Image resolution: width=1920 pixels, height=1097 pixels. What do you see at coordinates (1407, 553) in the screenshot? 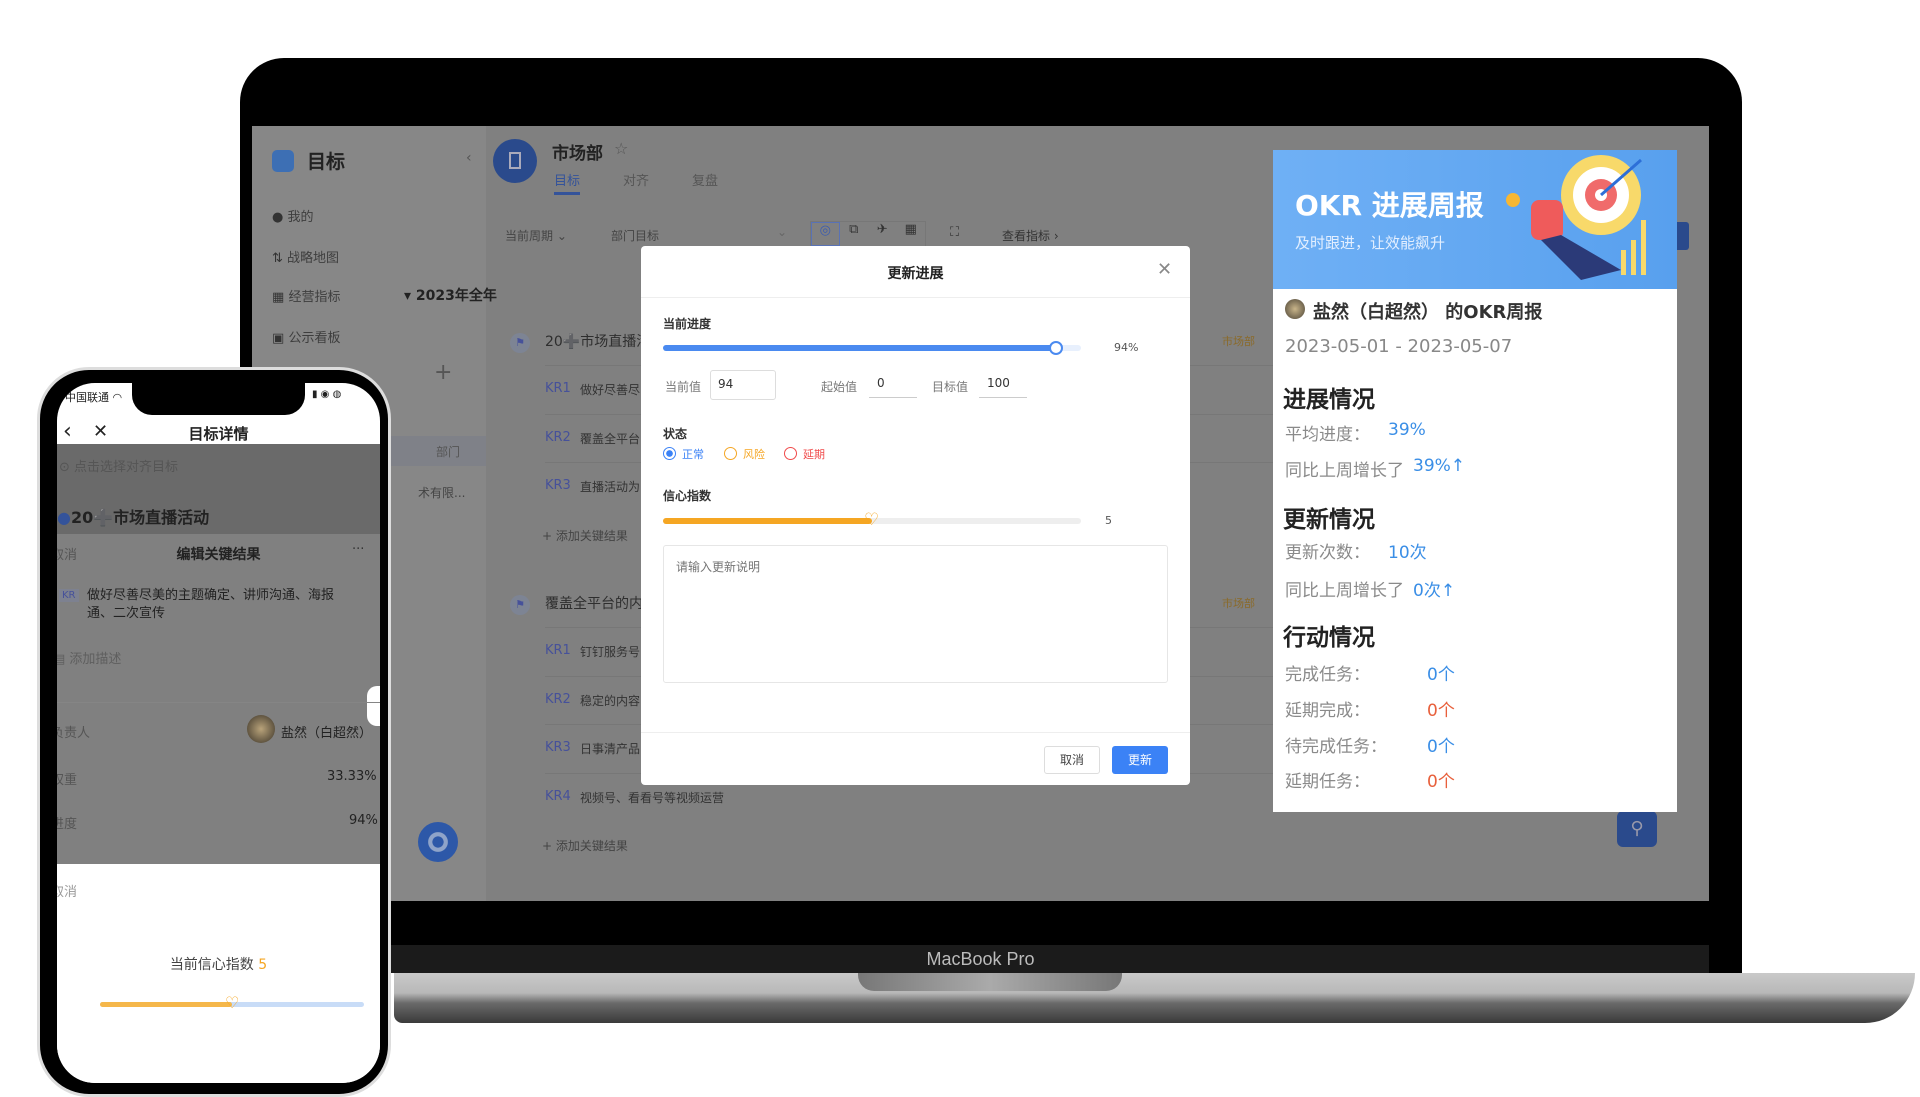
I see `report-row-value: 10次` at bounding box center [1407, 553].